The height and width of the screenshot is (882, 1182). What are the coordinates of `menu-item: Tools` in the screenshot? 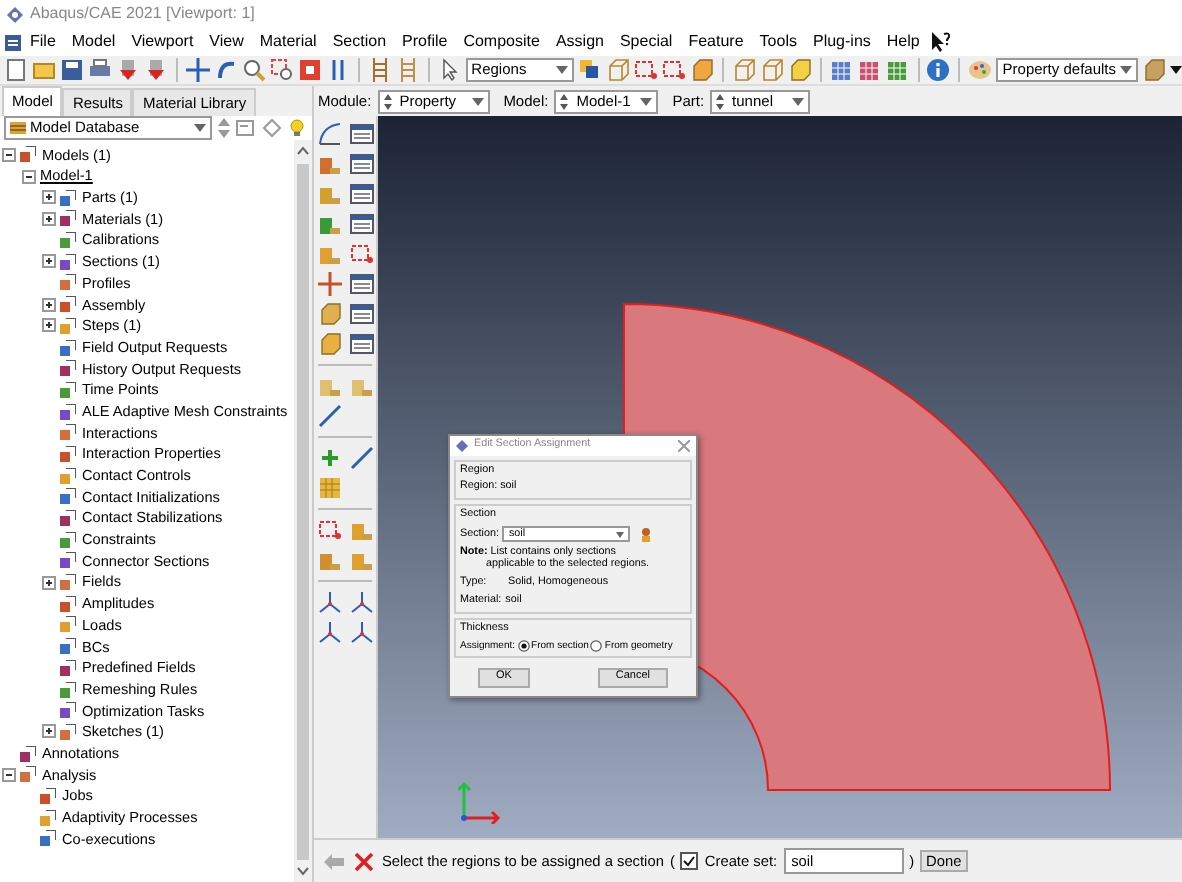 It's located at (778, 42).